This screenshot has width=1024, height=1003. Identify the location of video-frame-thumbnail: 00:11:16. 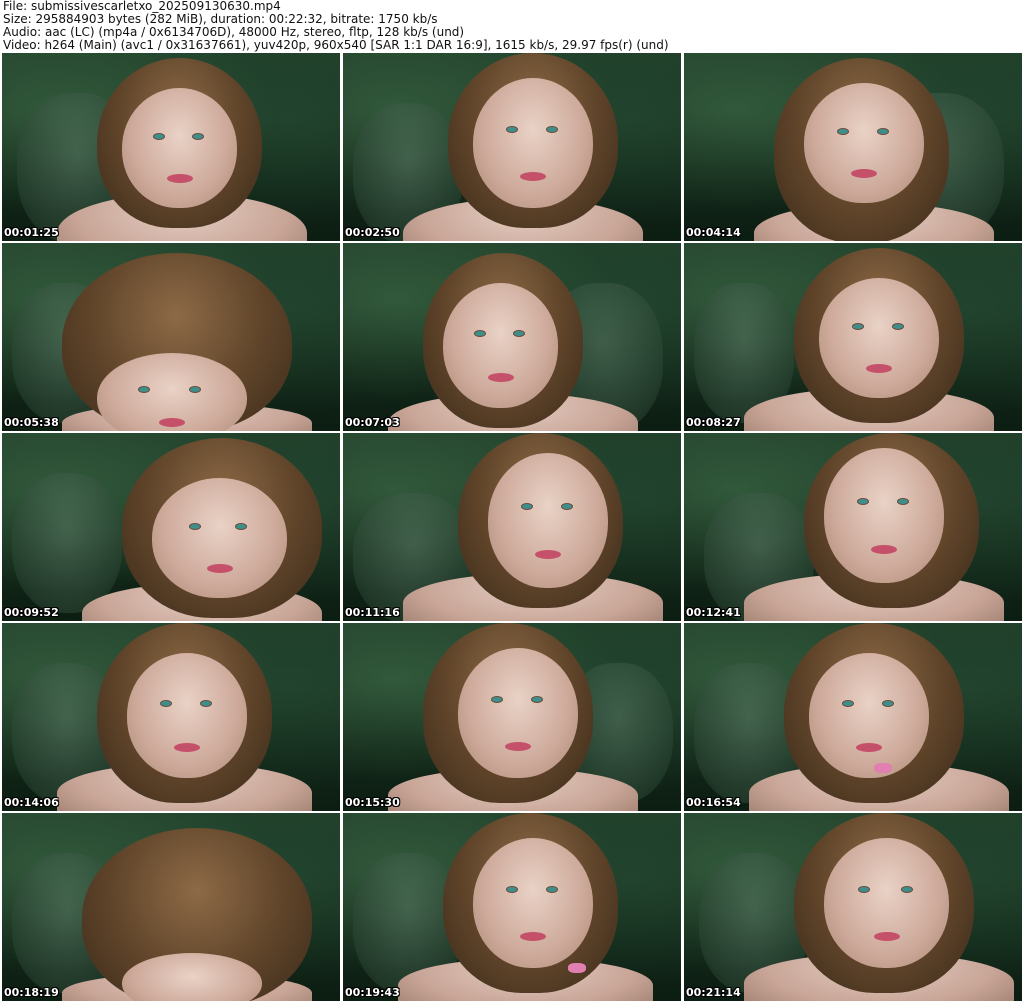
(512, 527).